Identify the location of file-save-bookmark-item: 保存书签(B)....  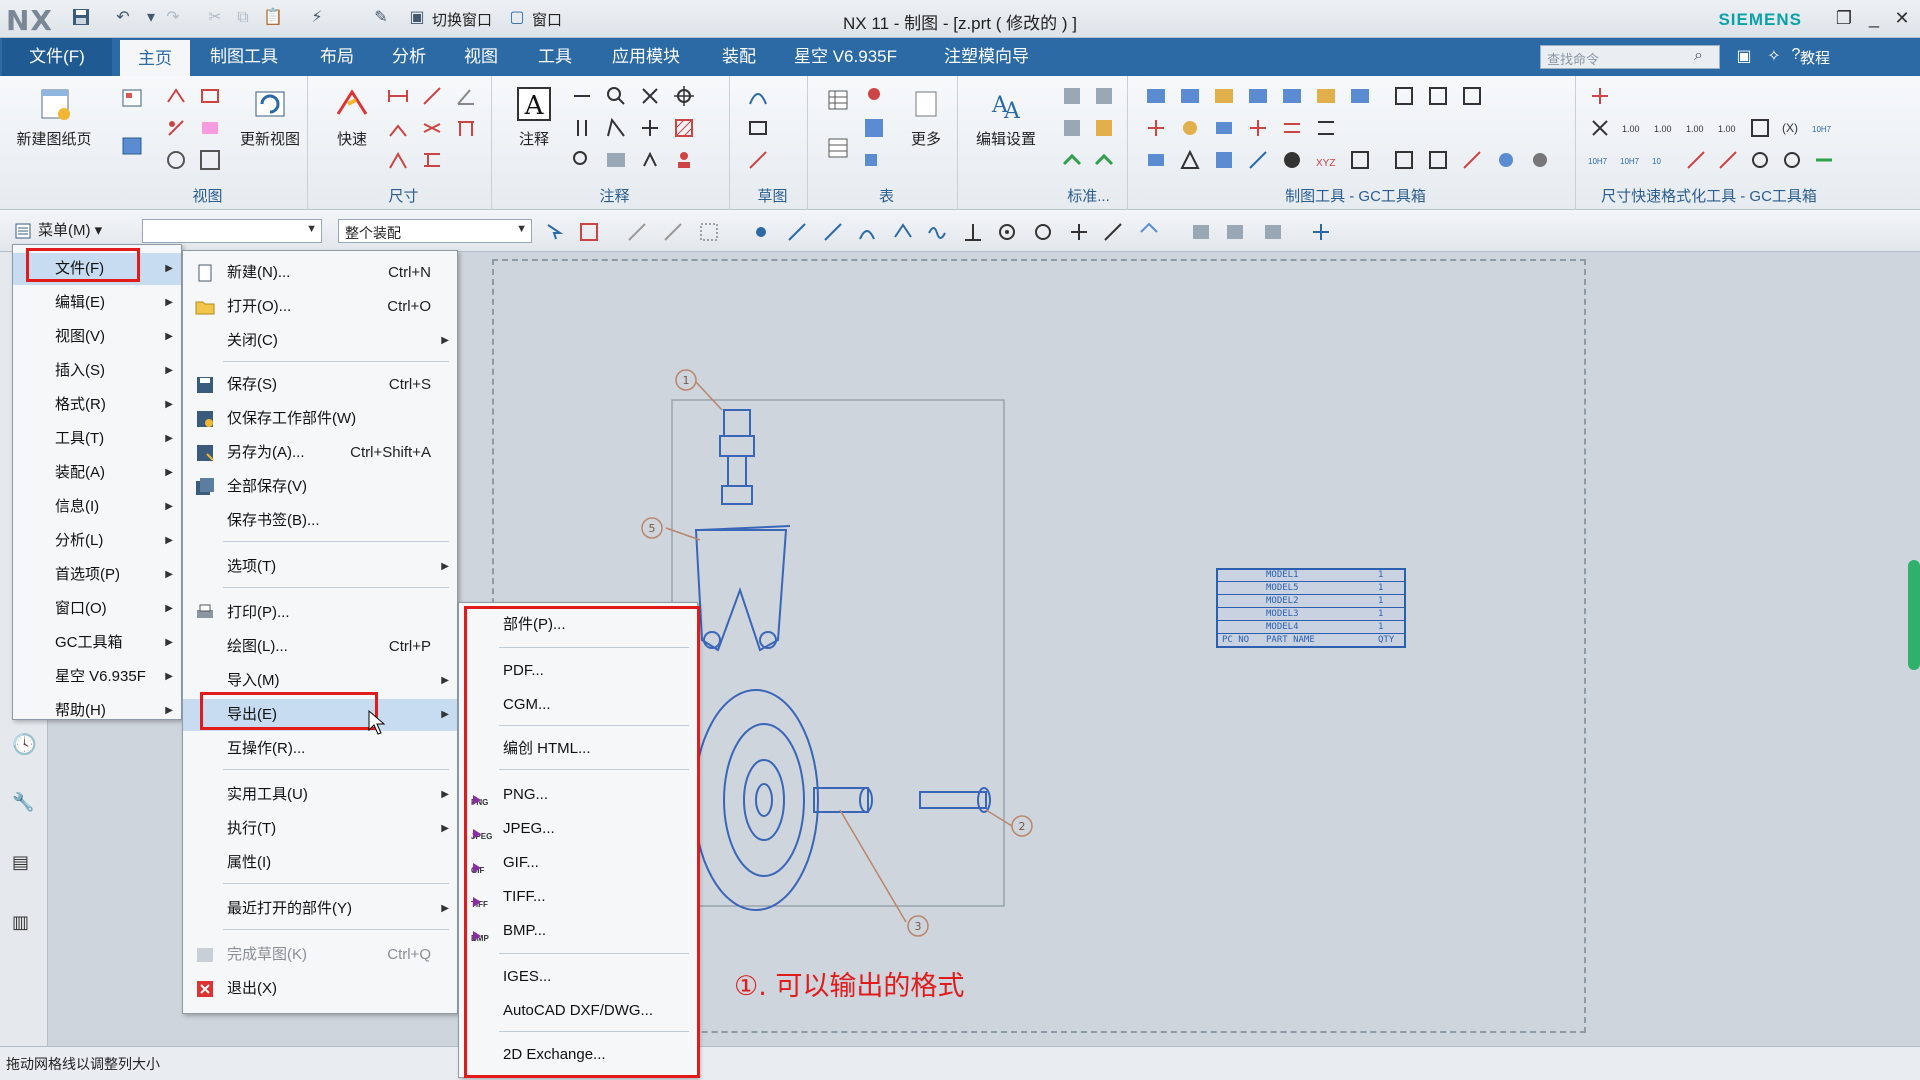
(320, 521).